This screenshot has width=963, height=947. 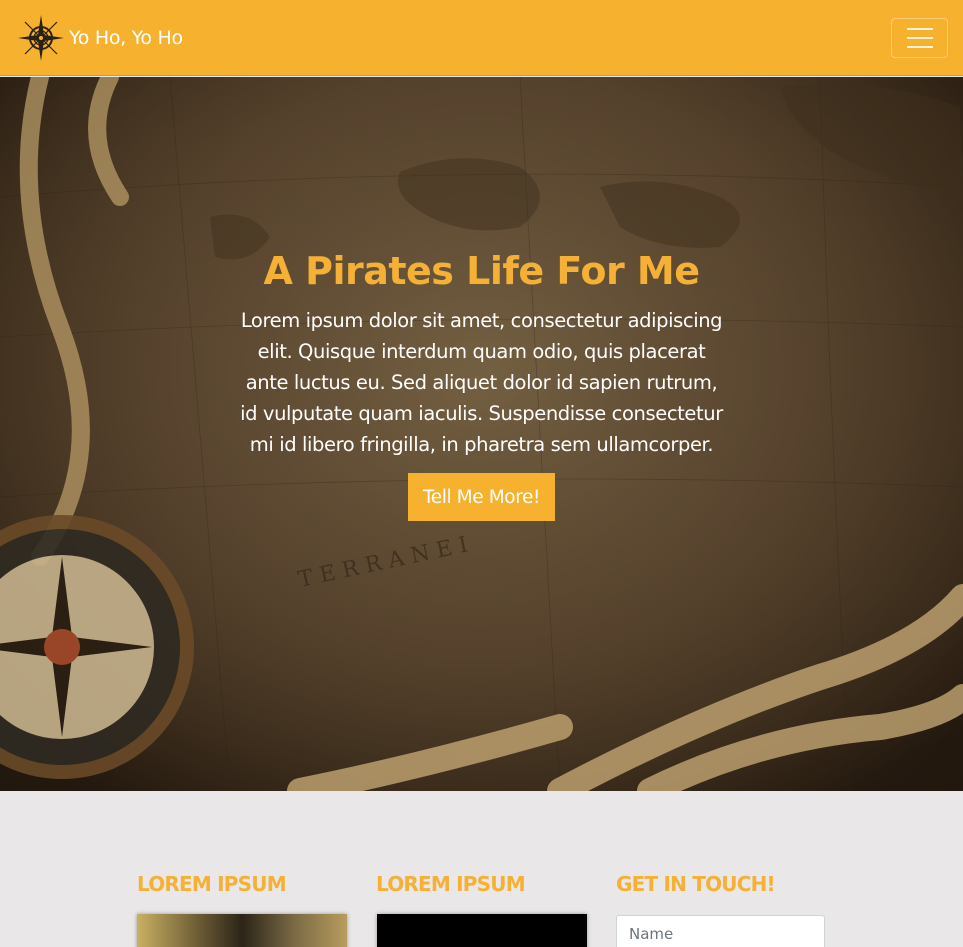 I want to click on compass-rose-icon, so click(x=41, y=38).